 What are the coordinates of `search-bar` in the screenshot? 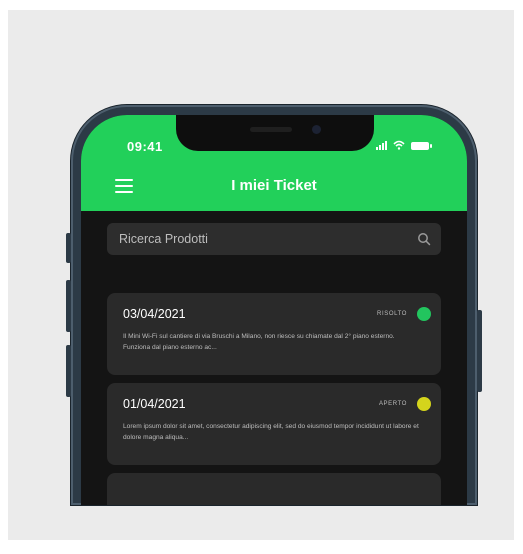 It's located at (274, 239).